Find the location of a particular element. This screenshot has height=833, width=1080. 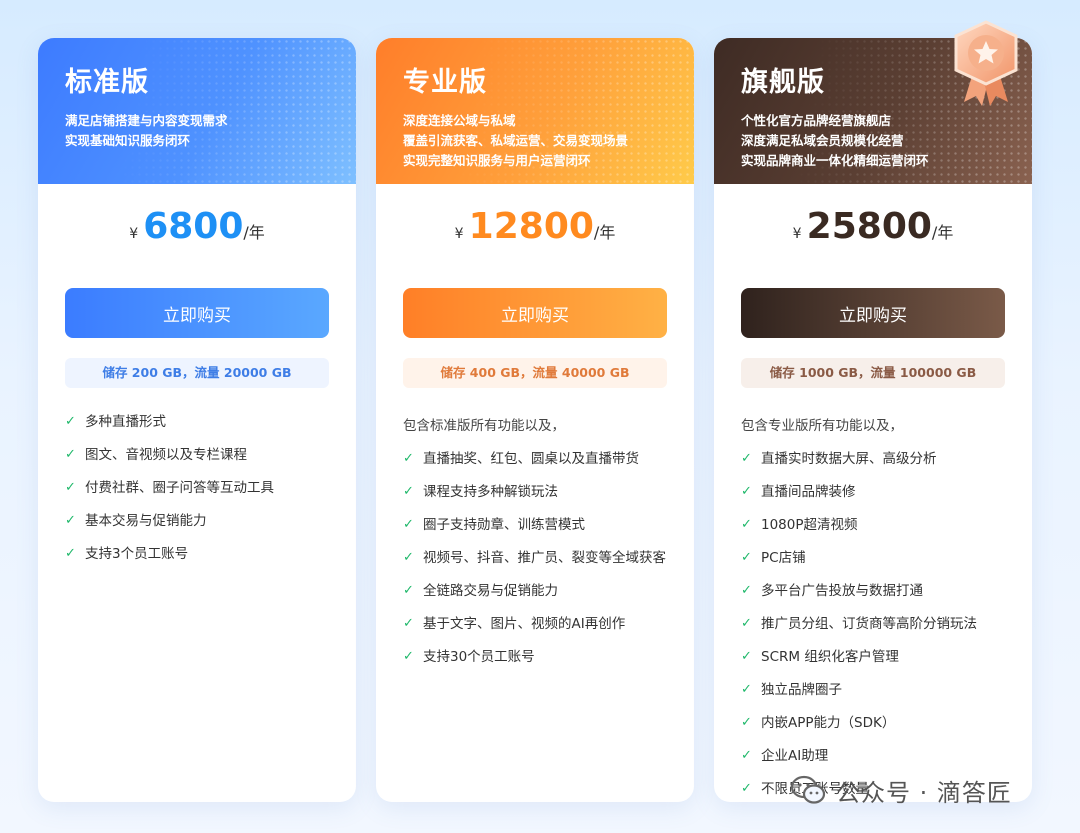

feature-text: 企业AI助理 is located at coordinates (795, 756).